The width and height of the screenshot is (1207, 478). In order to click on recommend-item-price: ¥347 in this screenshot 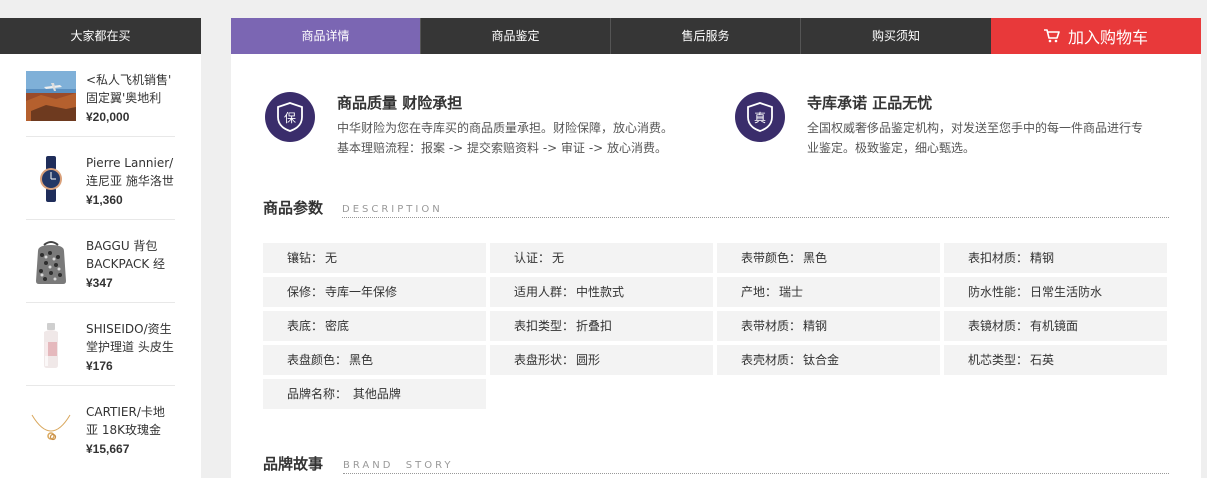, I will do `click(99, 283)`.